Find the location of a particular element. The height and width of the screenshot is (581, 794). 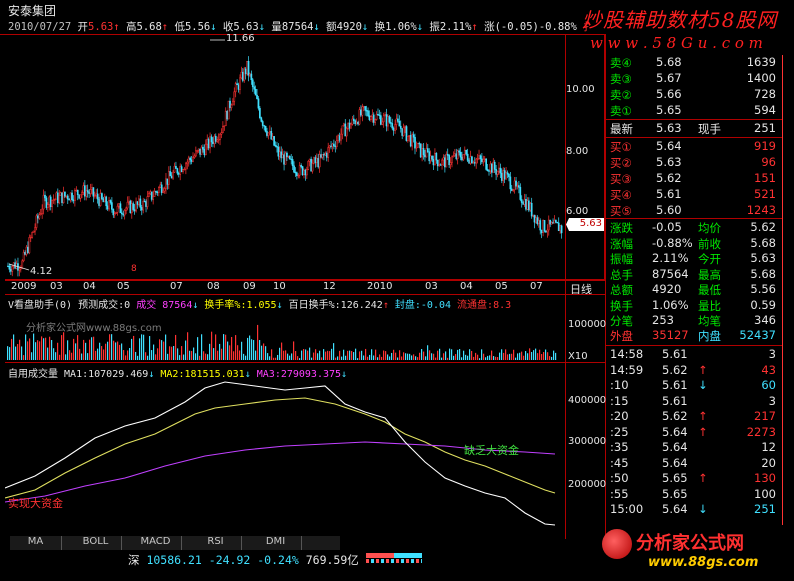

vol-panel-divider is located at coordinates (305, 294).